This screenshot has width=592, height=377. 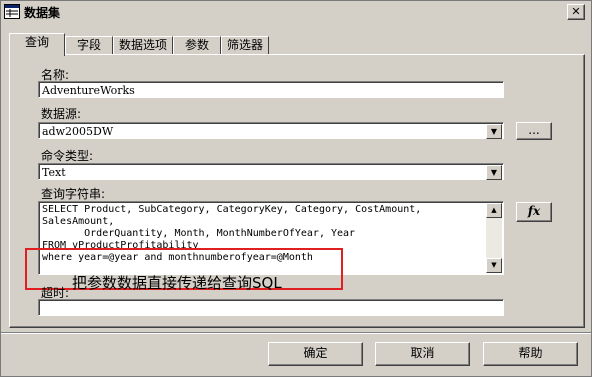 I want to click on tab-filters: 筛选器, so click(x=245, y=45).